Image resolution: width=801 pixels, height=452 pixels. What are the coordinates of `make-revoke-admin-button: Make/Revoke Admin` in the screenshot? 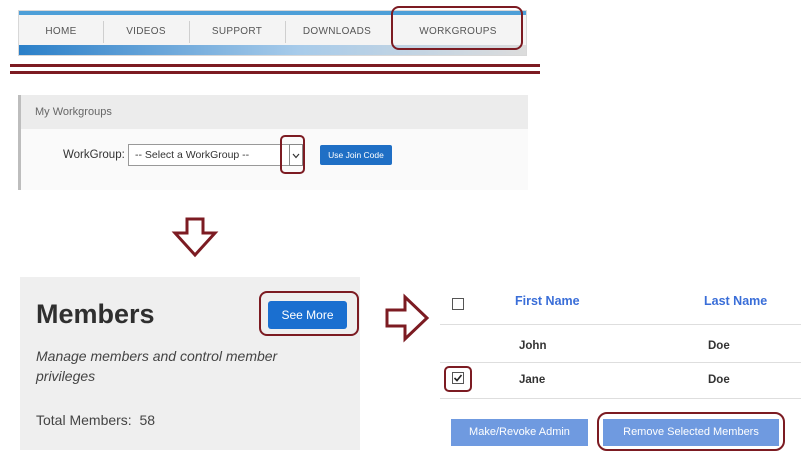 It's located at (519, 432).